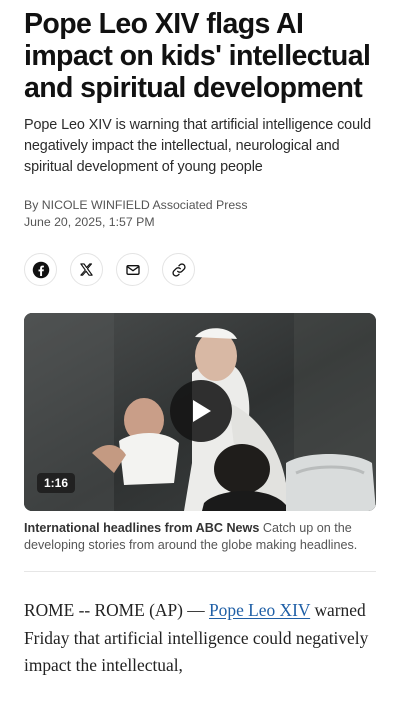 This screenshot has width=400, height=707. Describe the element at coordinates (89, 221) in the screenshot. I see `publish-date: June 20, 2025, 1:57 PM` at that location.